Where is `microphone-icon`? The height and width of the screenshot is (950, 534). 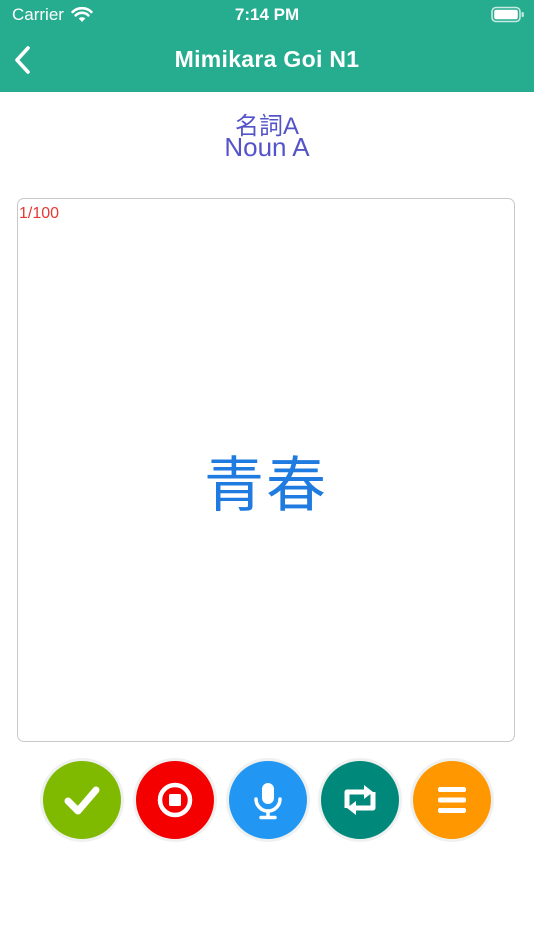 microphone-icon is located at coordinates (268, 801).